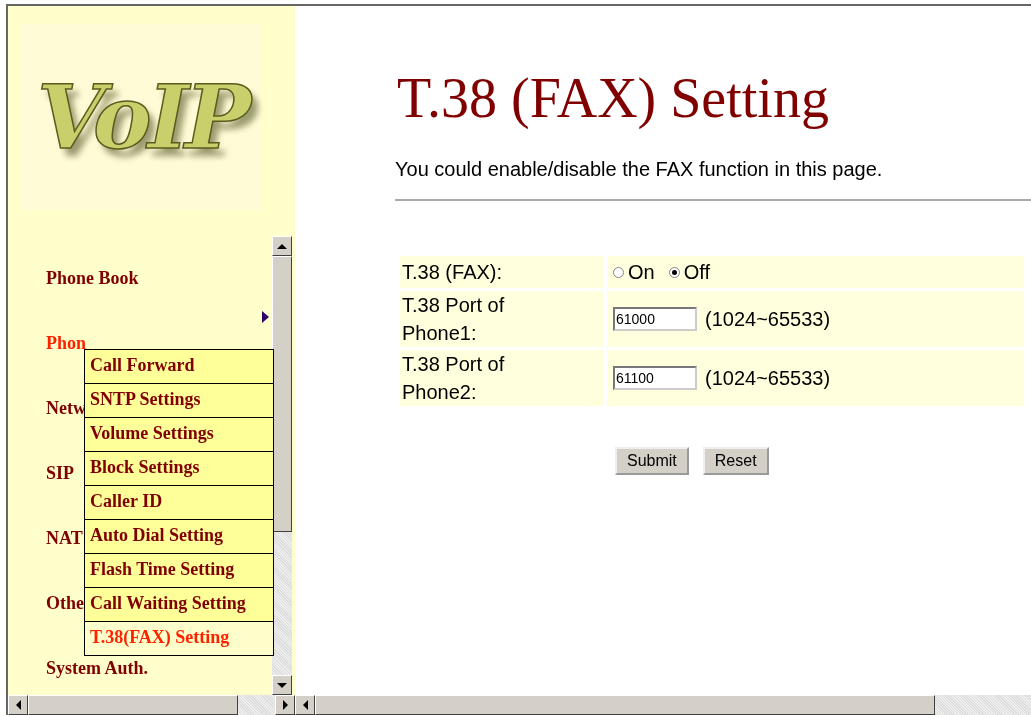 This screenshot has height=715, width=1031. Describe the element at coordinates (454, 319) in the screenshot. I see `field-label: T.38 Port of Phone1:` at that location.